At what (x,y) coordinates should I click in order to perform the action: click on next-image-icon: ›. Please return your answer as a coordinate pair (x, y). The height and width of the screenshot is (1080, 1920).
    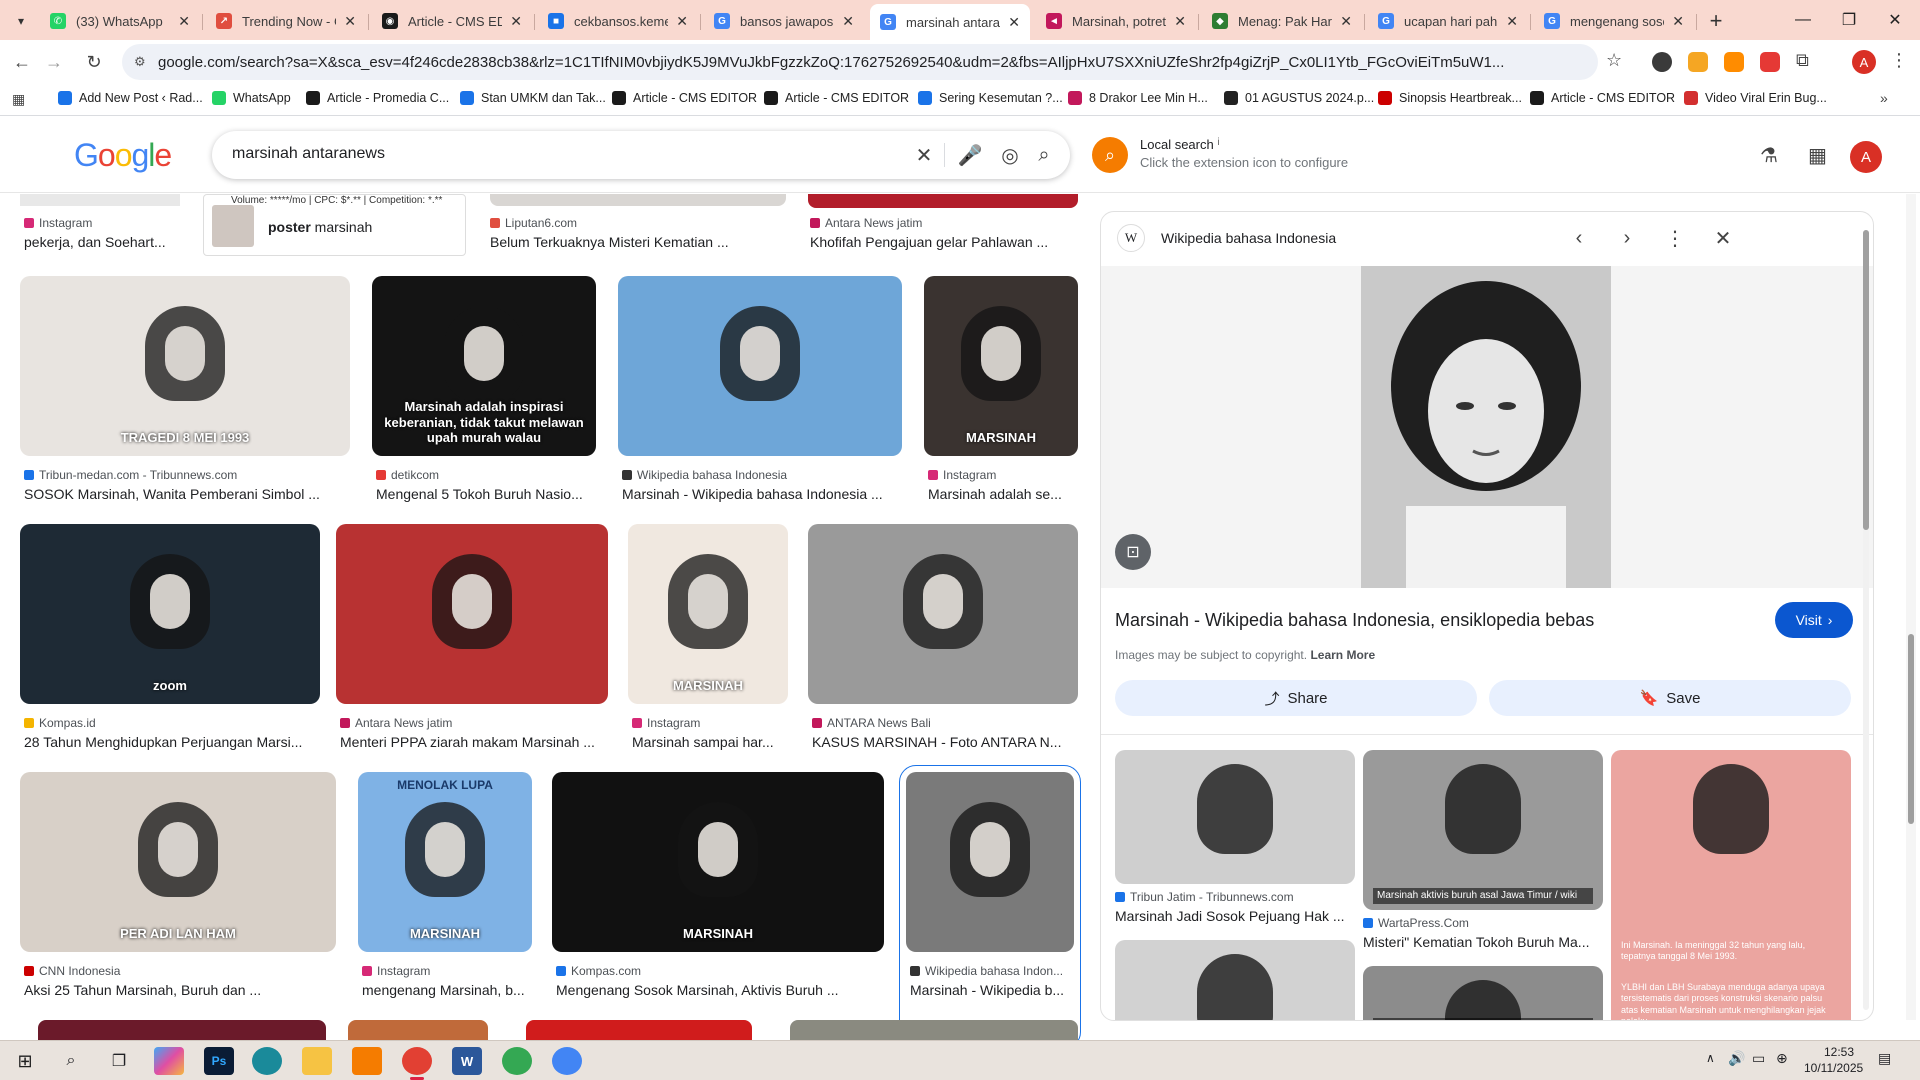
    Looking at the image, I should click on (1627, 238).